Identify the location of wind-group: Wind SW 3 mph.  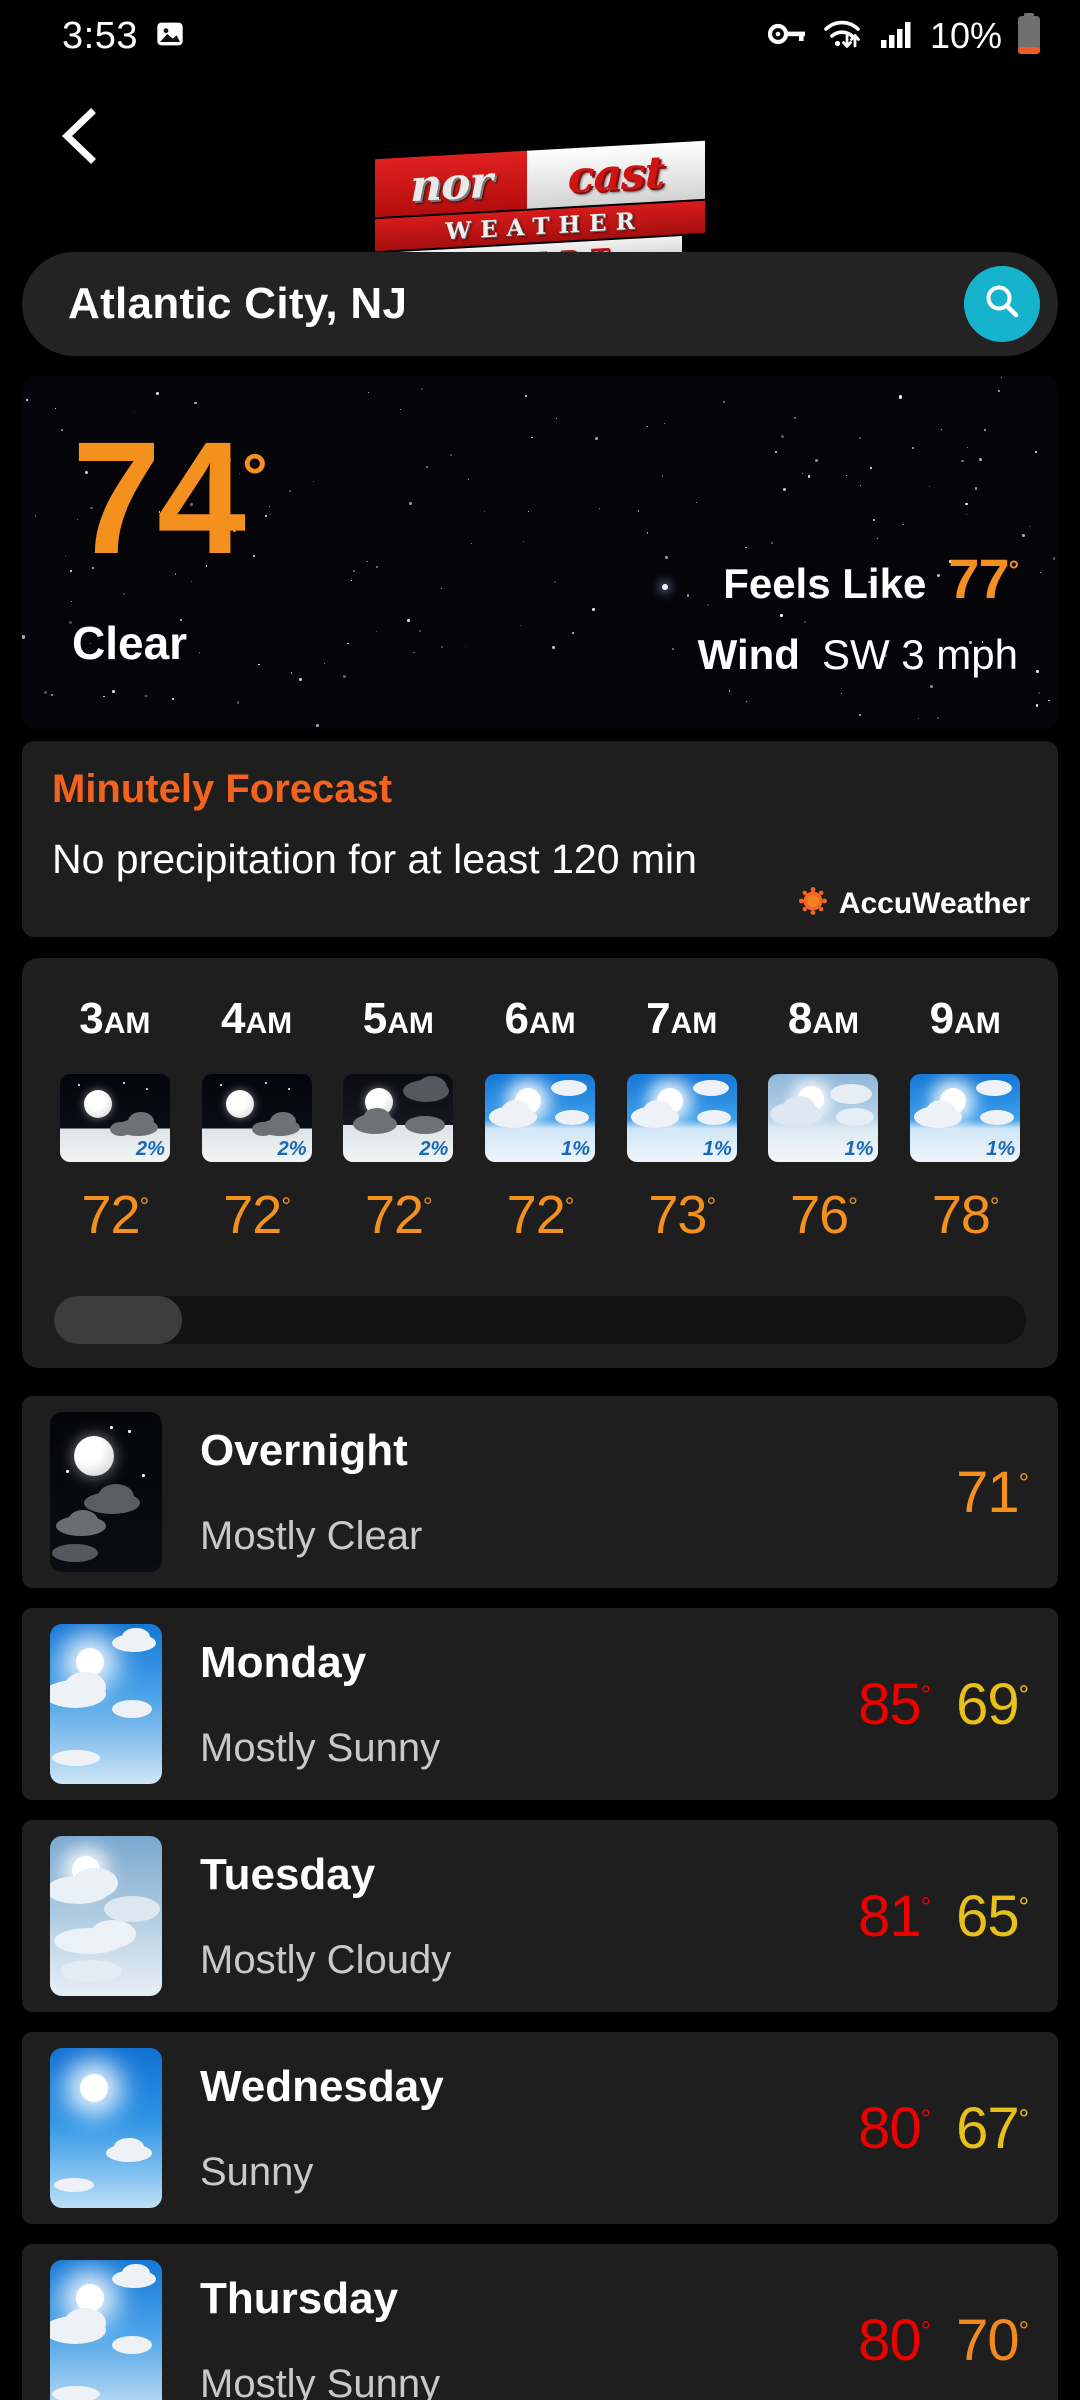
(858, 655).